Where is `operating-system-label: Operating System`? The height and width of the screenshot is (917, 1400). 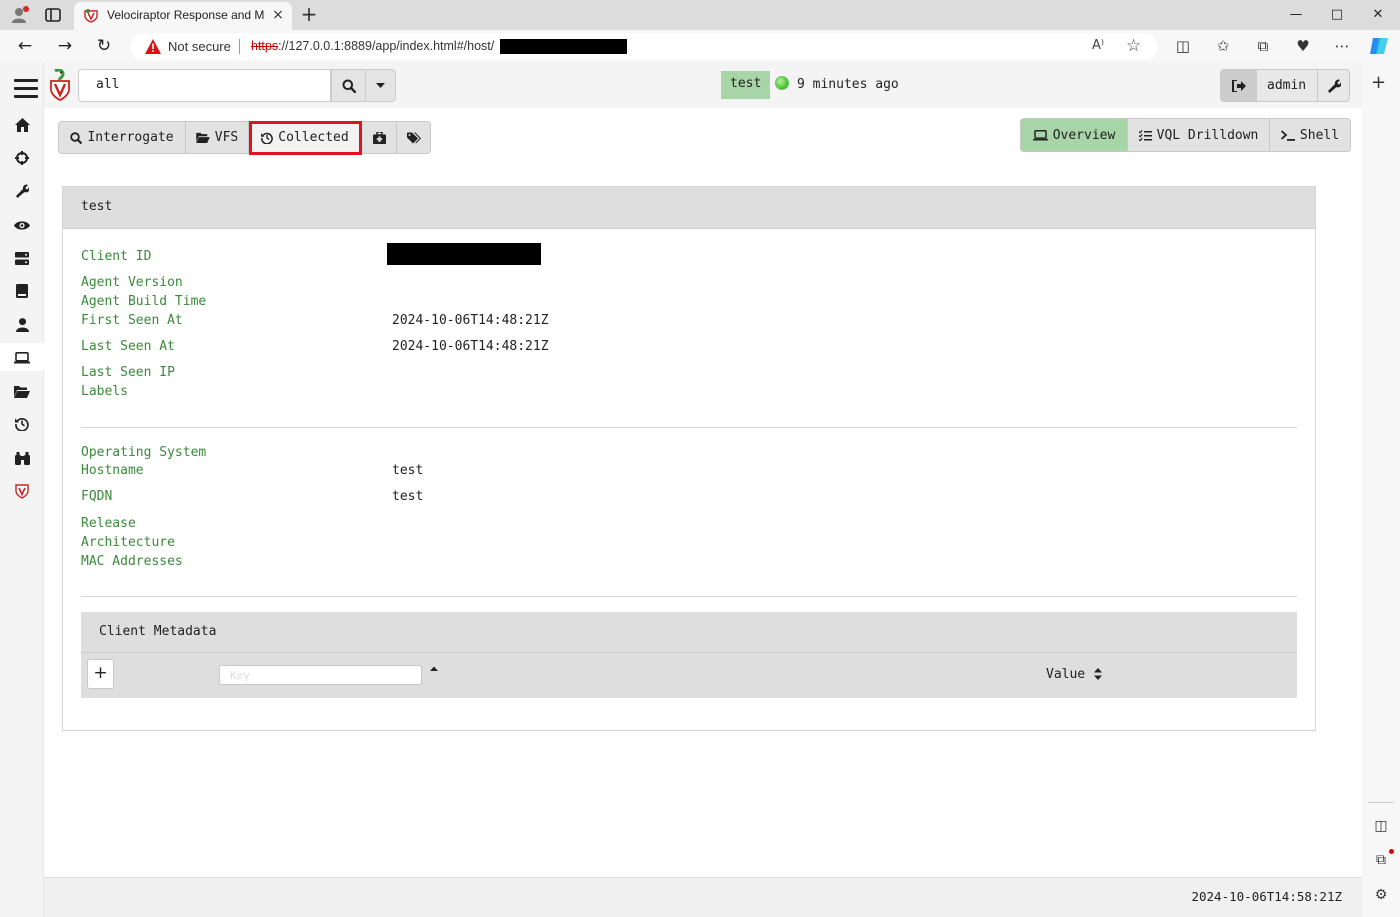
operating-system-label: Operating System is located at coordinates (144, 452).